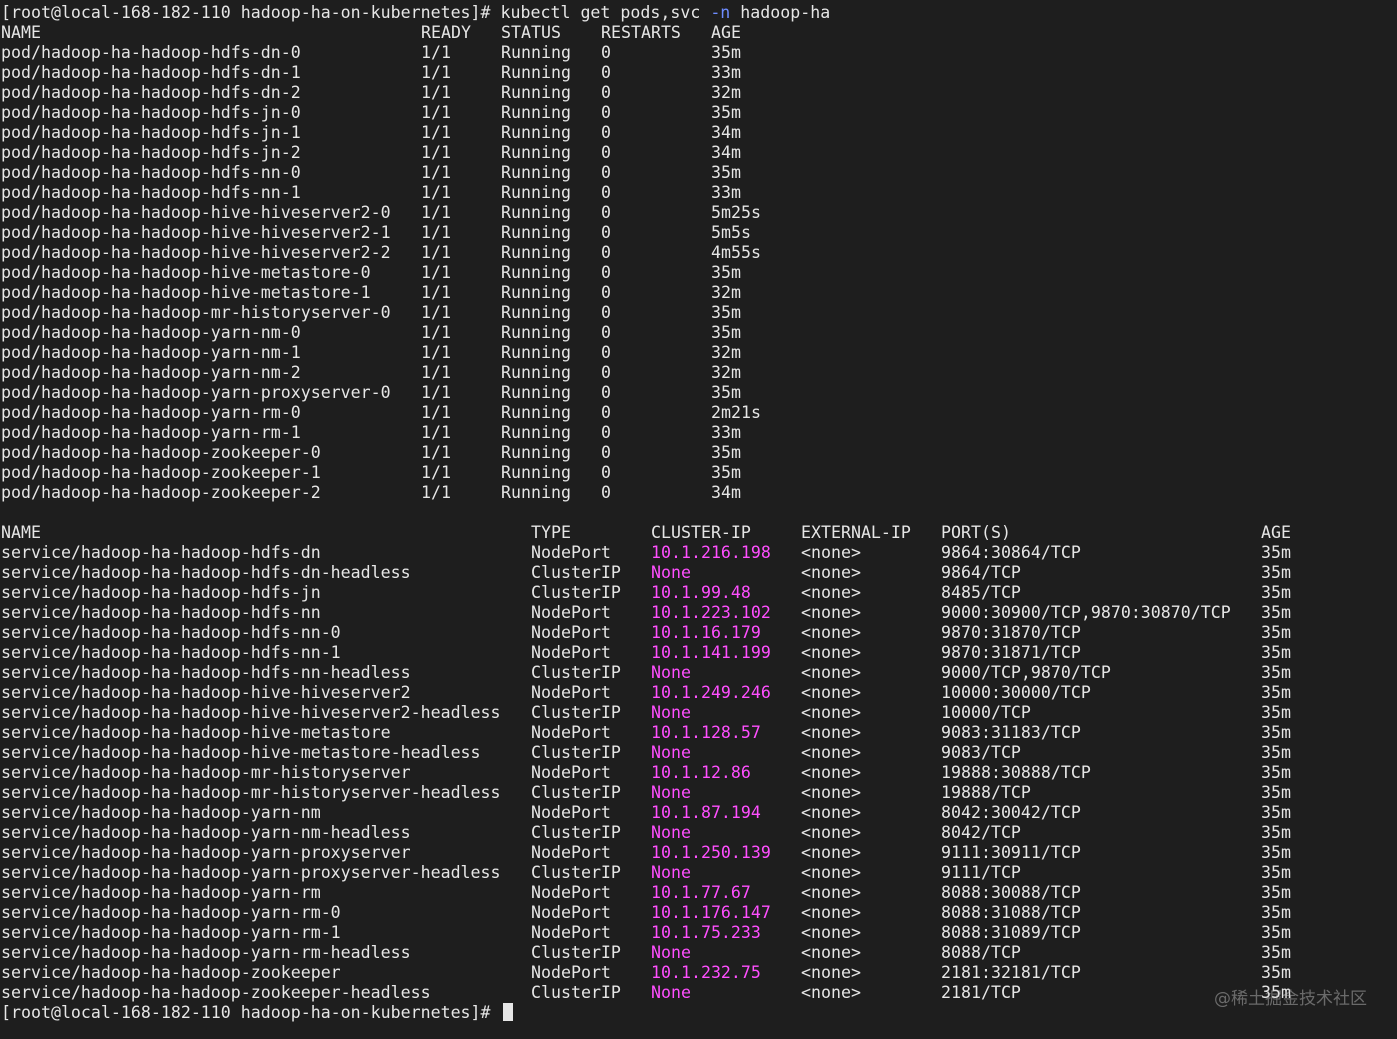 This screenshot has width=1397, height=1039. Describe the element at coordinates (736, 412) in the screenshot. I see `pod-cell: 2m21s` at that location.